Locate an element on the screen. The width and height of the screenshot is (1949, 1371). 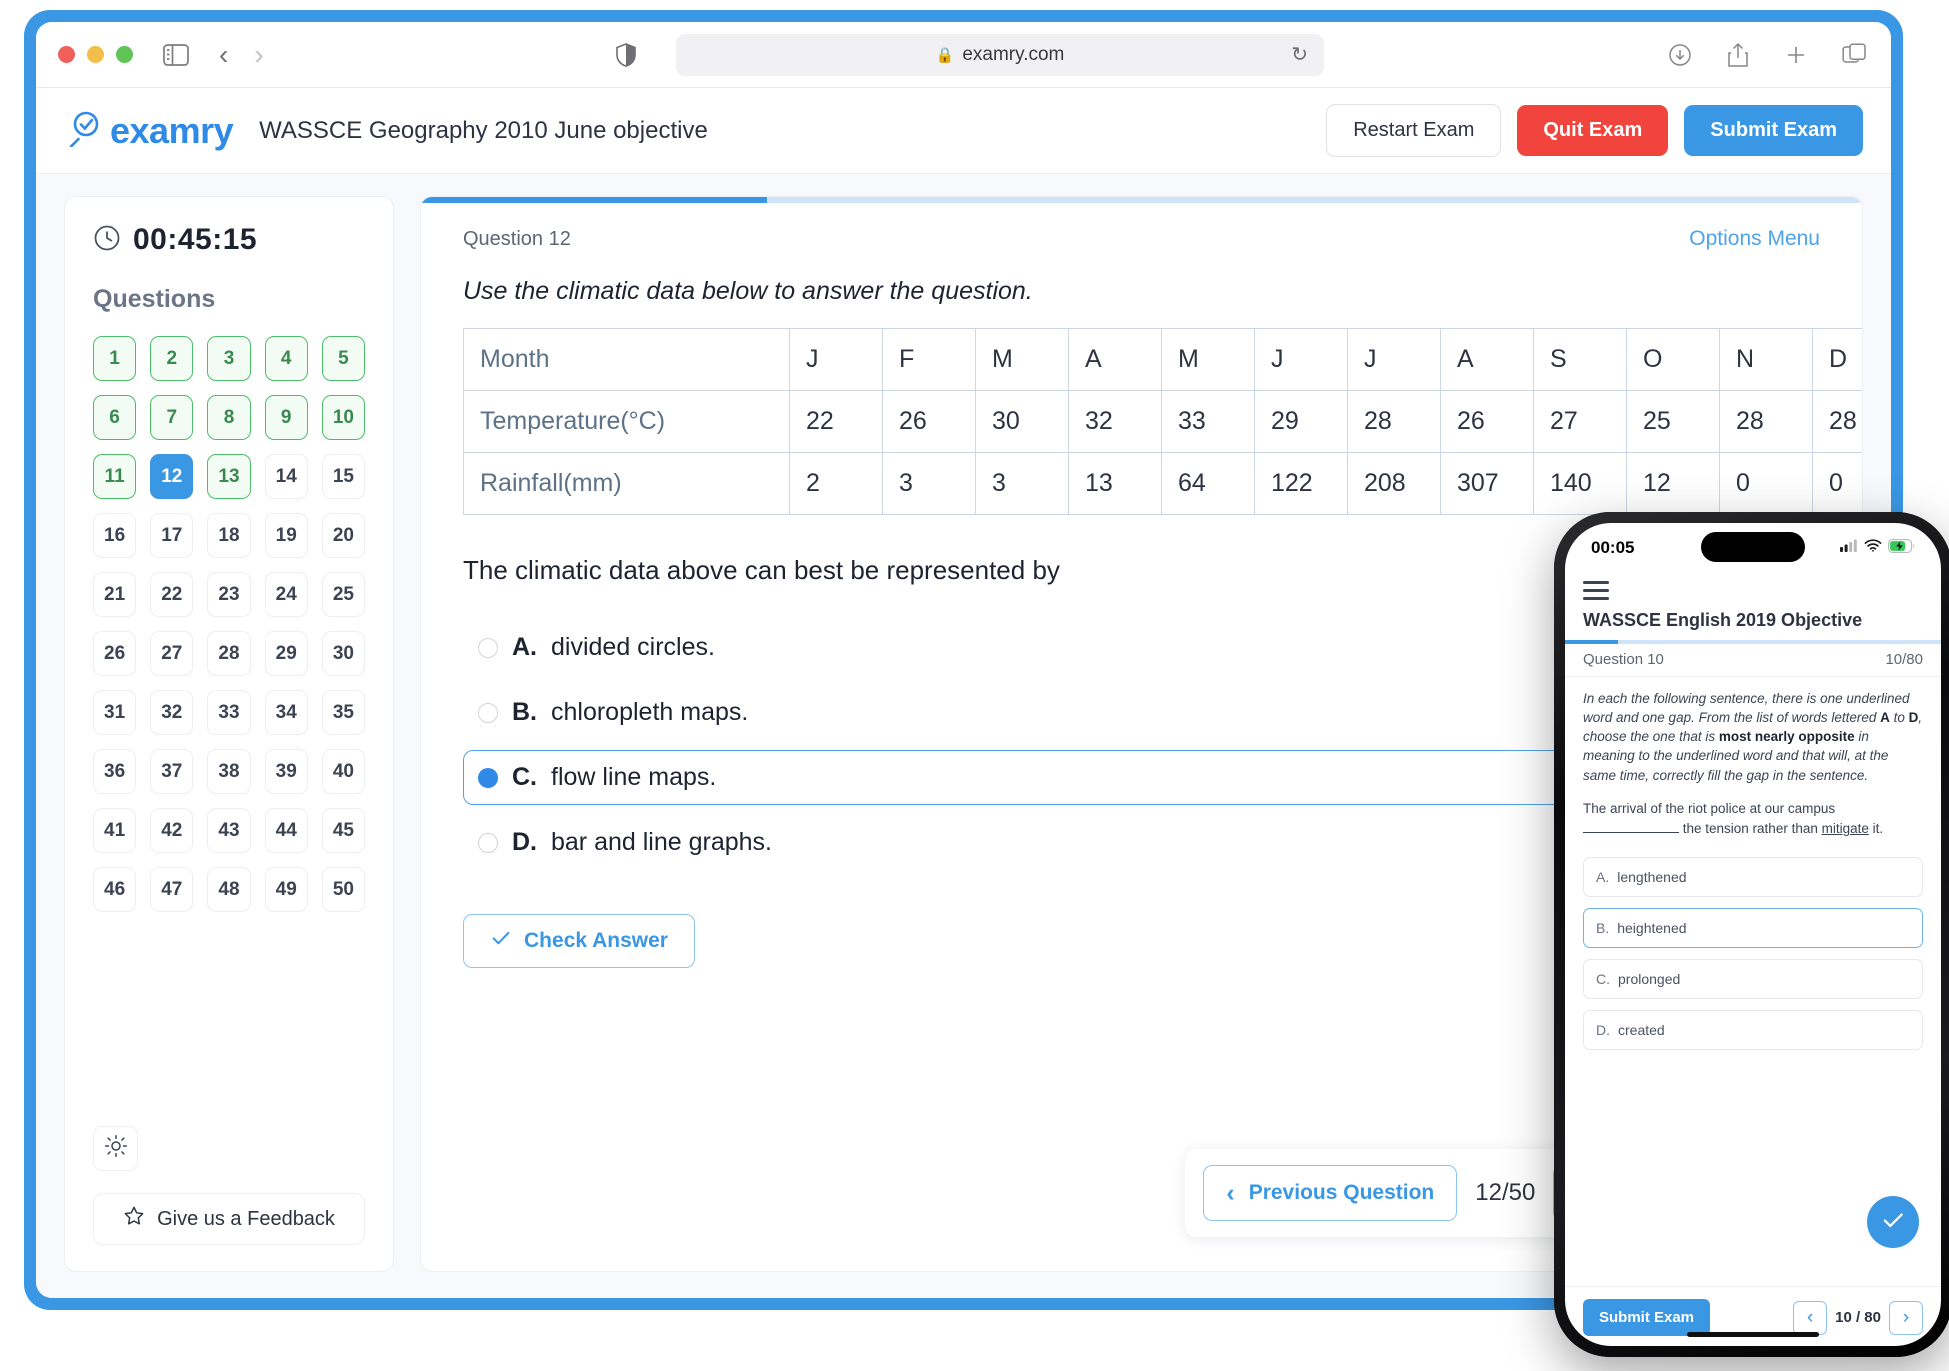
question-number-cell: 36 is located at coordinates (115, 771).